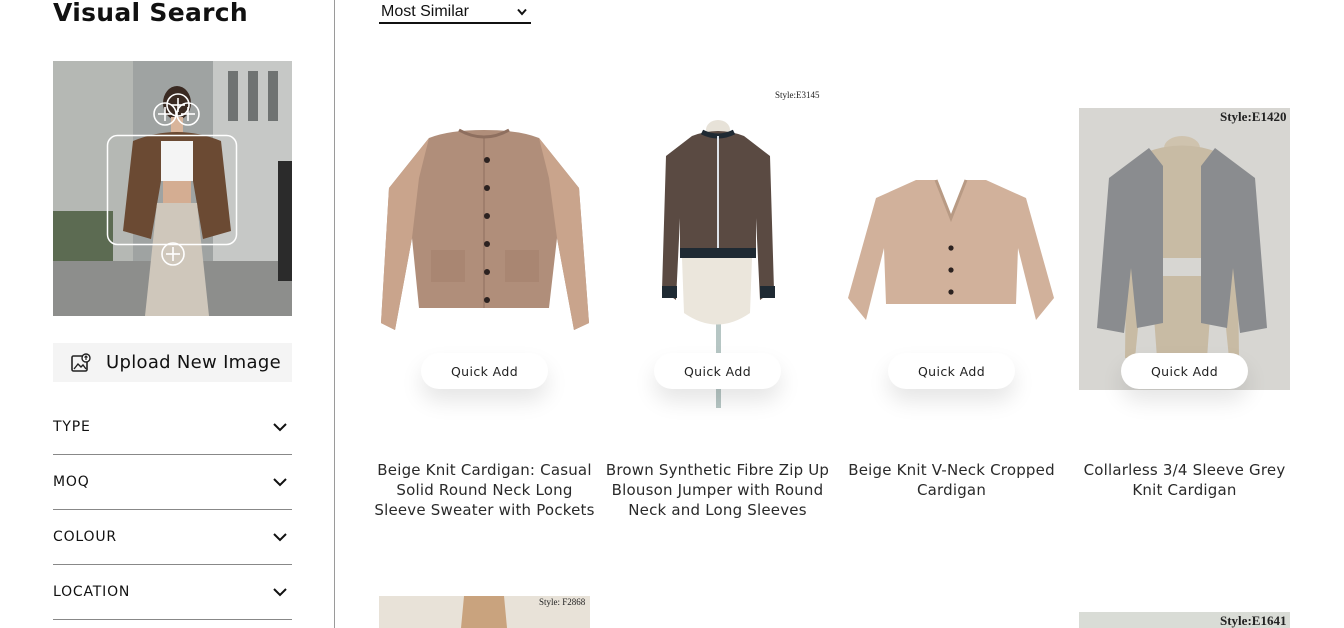 This screenshot has height=628, width=1344. What do you see at coordinates (81, 362) in the screenshot?
I see `image-upload-icon` at bounding box center [81, 362].